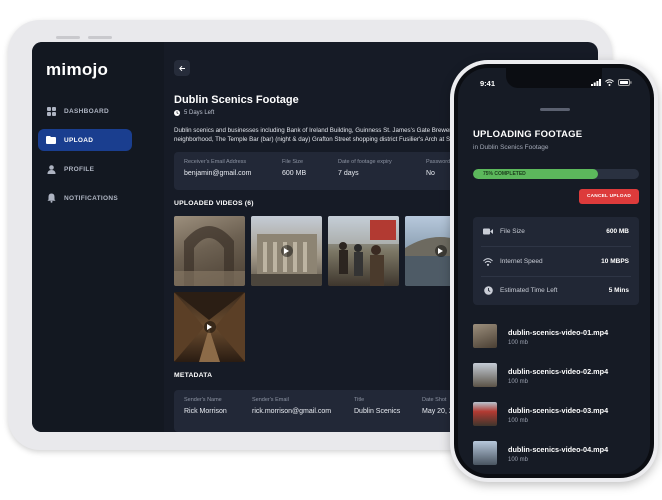 The height and width of the screenshot is (500, 662). Describe the element at coordinates (528, 134) in the screenshot. I see `upload-title: UPLOADING FOOTAGE` at that location.